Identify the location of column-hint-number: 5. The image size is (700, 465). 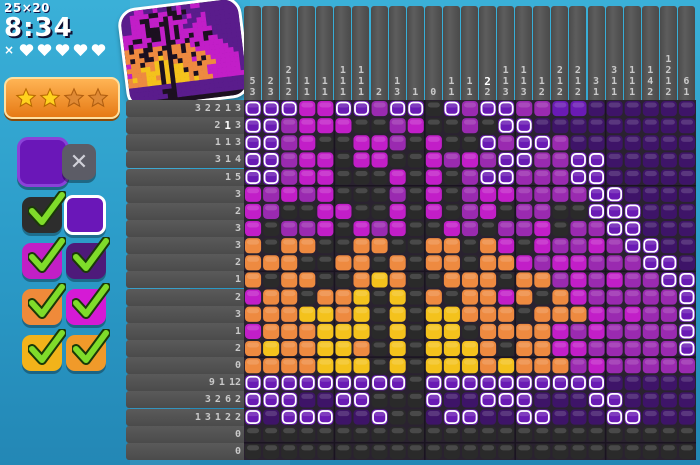
(252, 81).